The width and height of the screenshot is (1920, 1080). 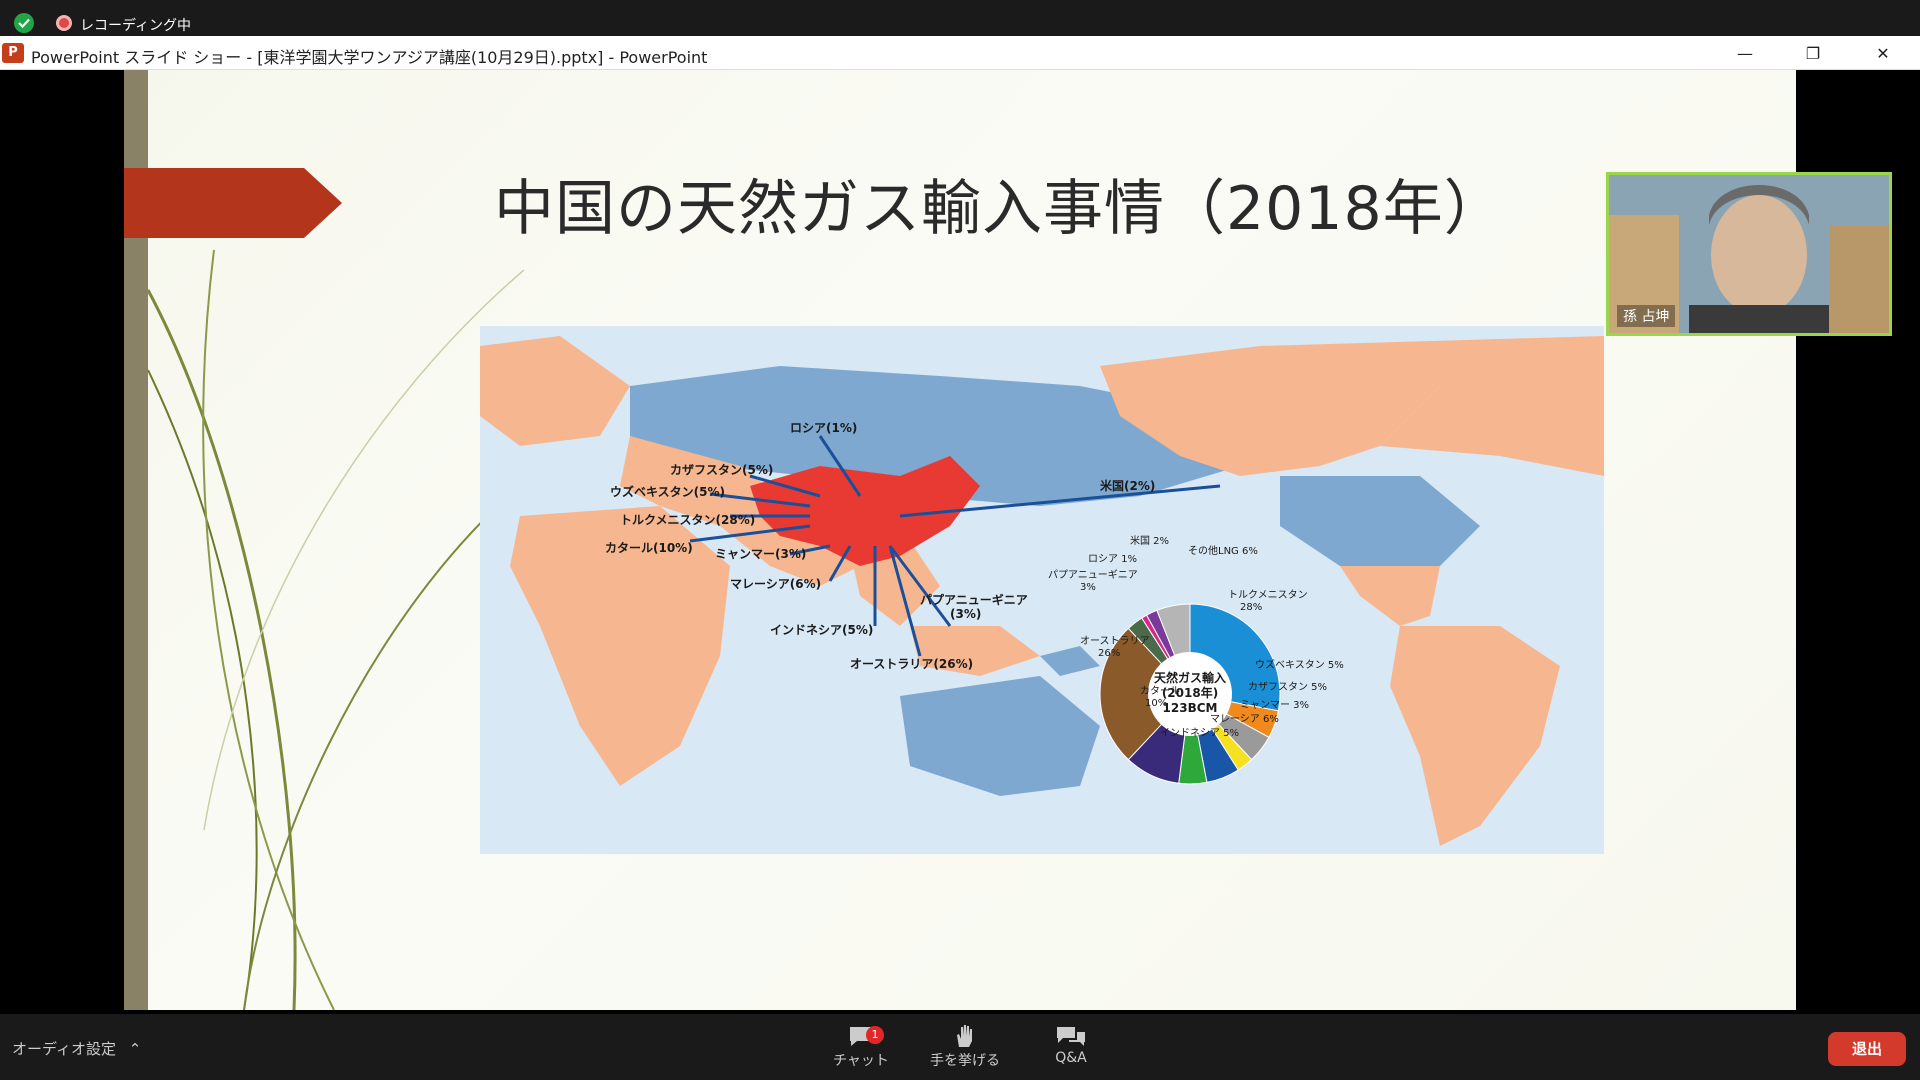 I want to click on zoom-top-bar: レコーディング中, so click(x=960, y=18).